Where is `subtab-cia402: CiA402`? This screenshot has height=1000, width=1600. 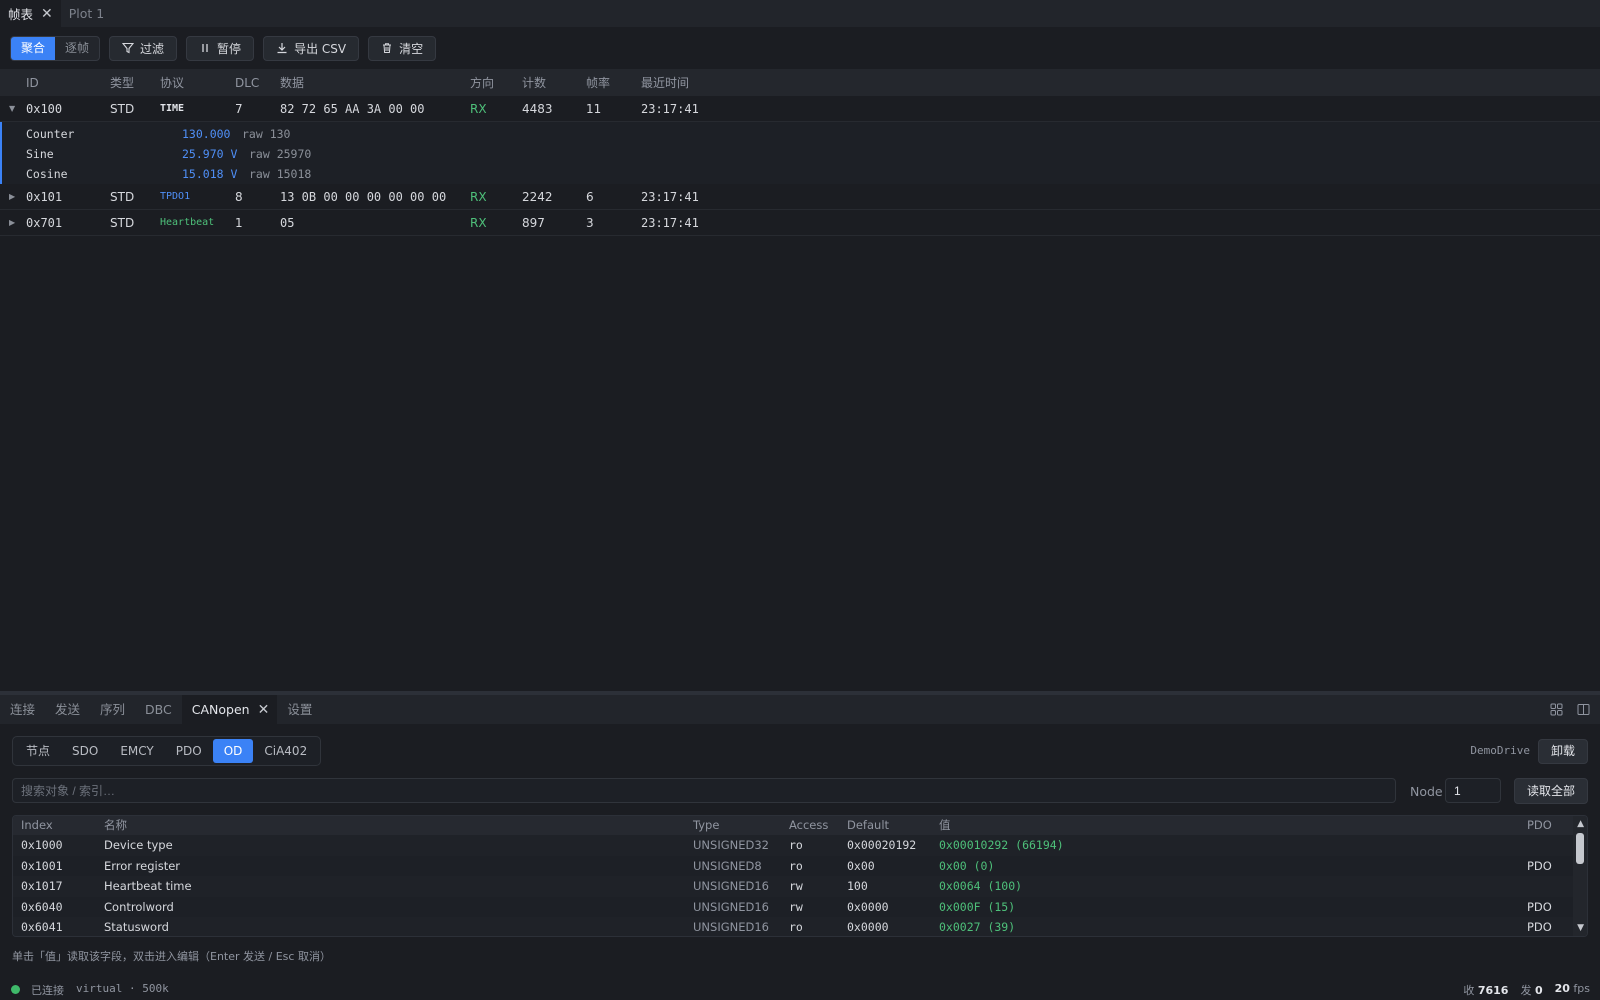
subtab-cia402: CiA402 is located at coordinates (285, 751).